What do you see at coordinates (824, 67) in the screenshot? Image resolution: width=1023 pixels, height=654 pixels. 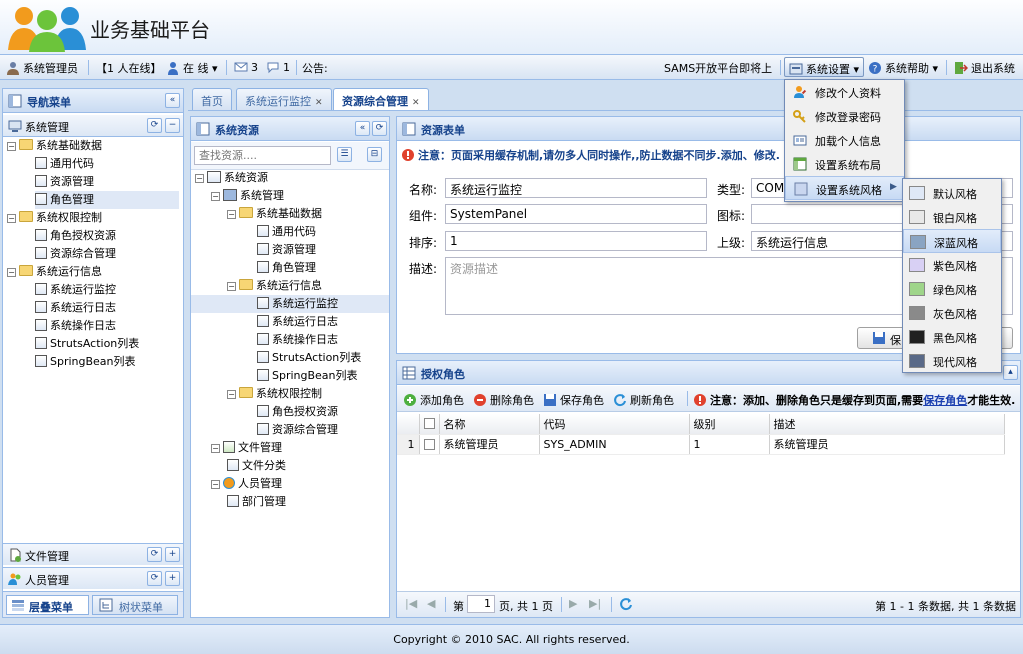 I see `system-settings-button: 系统设置 ▾` at bounding box center [824, 67].